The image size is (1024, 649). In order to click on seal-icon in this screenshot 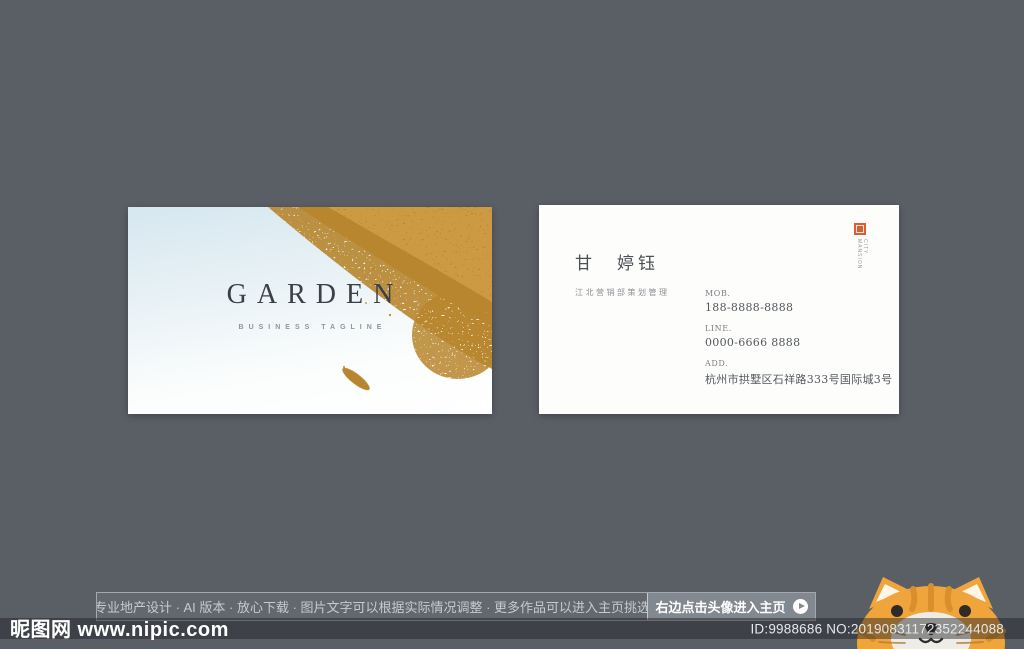, I will do `click(860, 229)`.